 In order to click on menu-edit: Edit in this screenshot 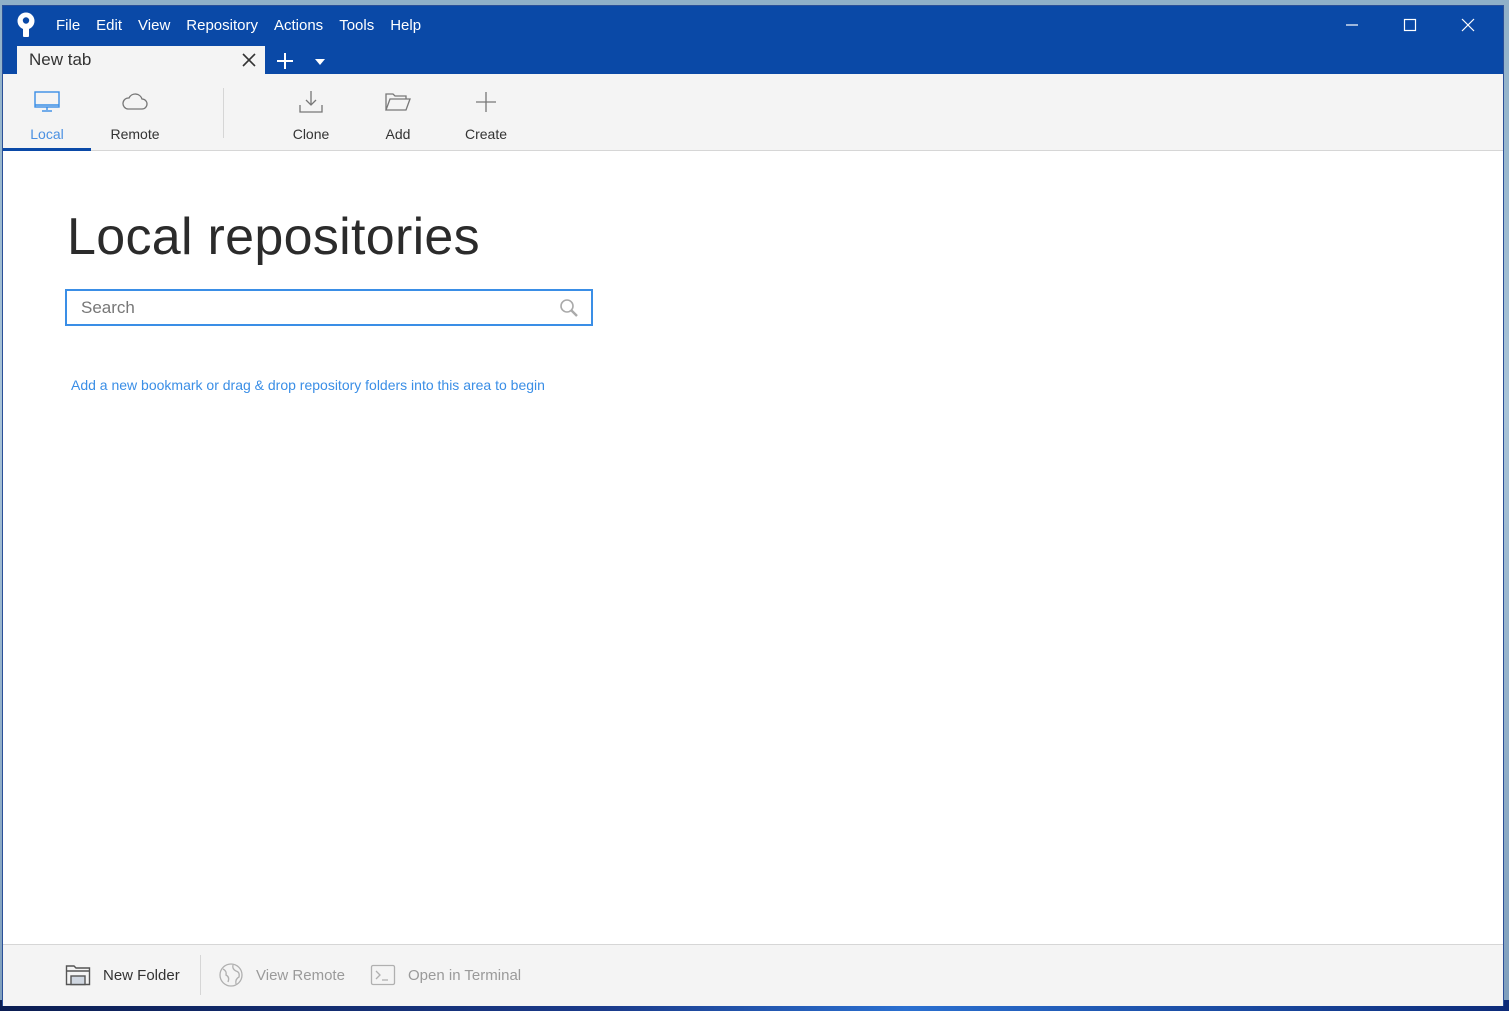, I will do `click(109, 25)`.